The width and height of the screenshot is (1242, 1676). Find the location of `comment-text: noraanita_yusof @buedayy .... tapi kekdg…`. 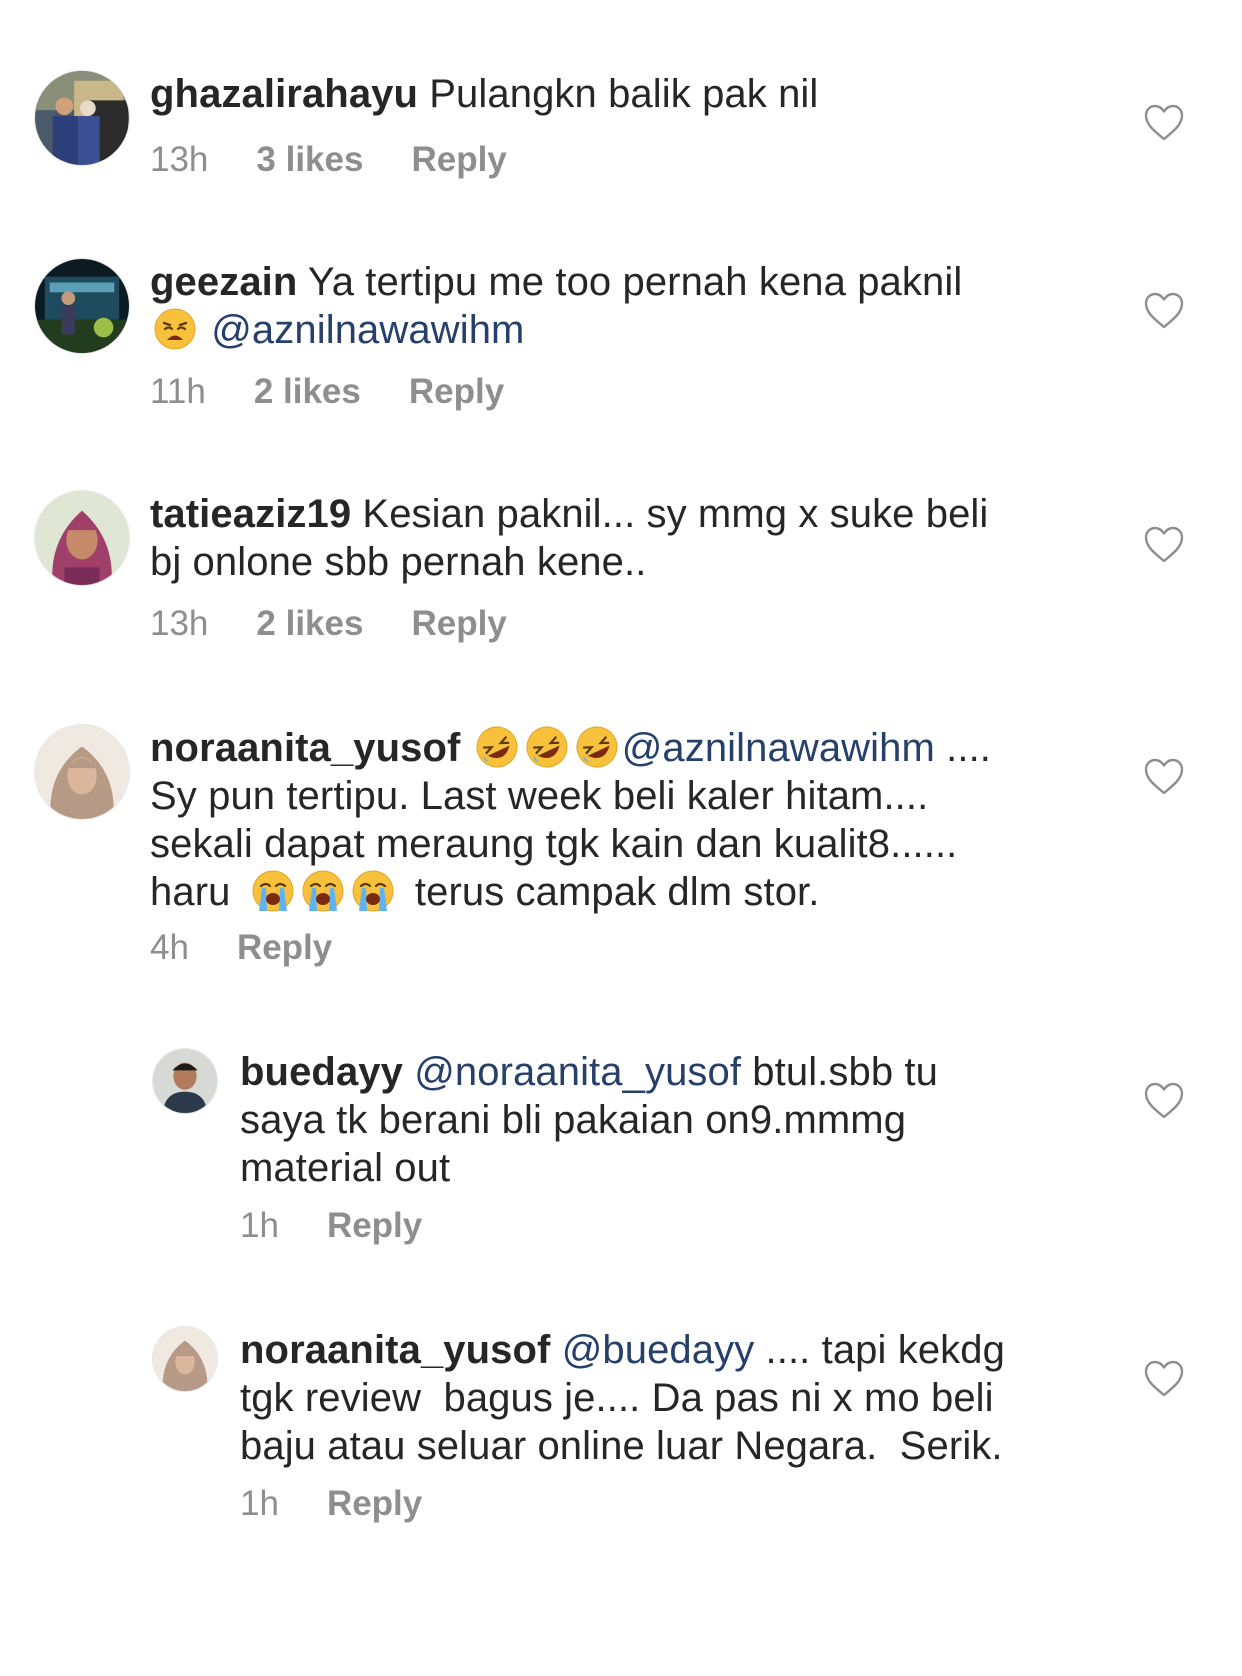

comment-text: noraanita_yusof @buedayy .... tapi kekdg… is located at coordinates (622, 1398).